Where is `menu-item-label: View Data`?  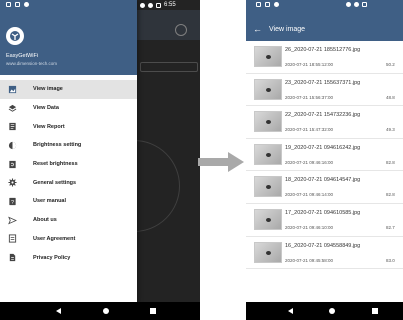 menu-item-label: View Data is located at coordinates (46, 108).